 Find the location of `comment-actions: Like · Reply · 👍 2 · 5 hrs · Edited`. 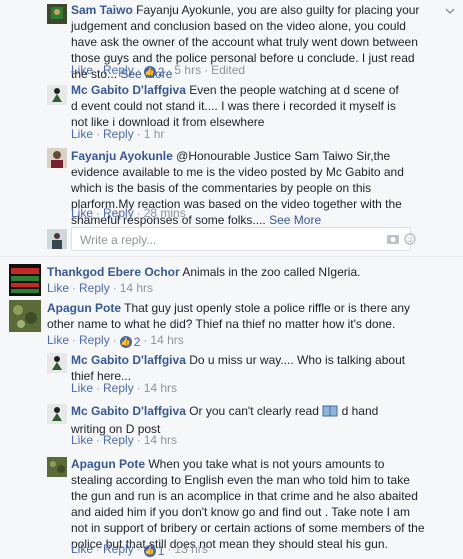

comment-actions: Like · Reply · 👍 2 · 5 hrs · Edited is located at coordinates (158, 71).